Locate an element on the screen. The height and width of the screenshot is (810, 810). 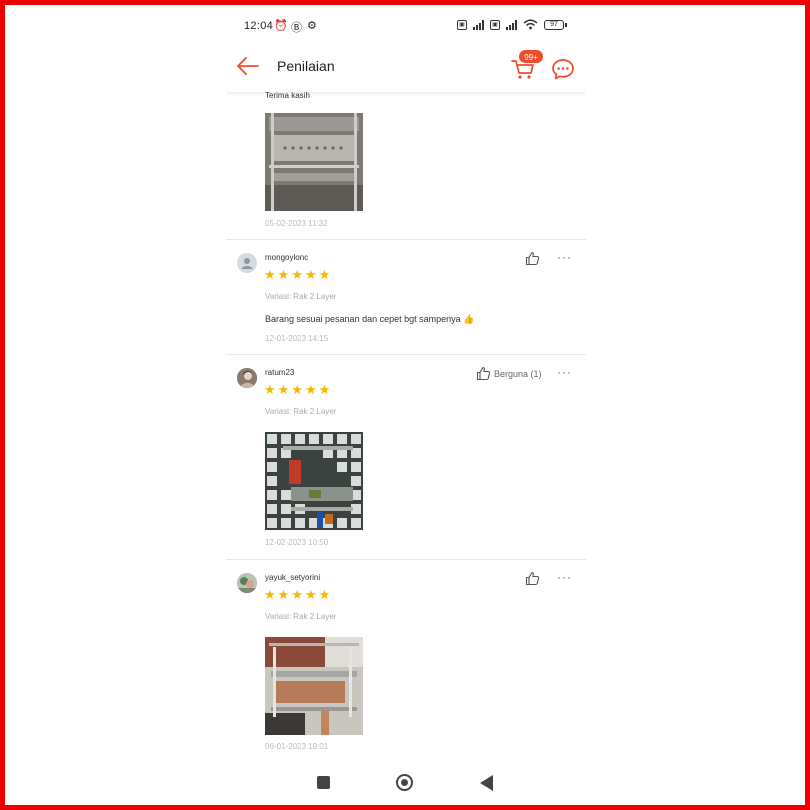
status-right: ▣ ▣ 97 is located at coordinates (512, 24).